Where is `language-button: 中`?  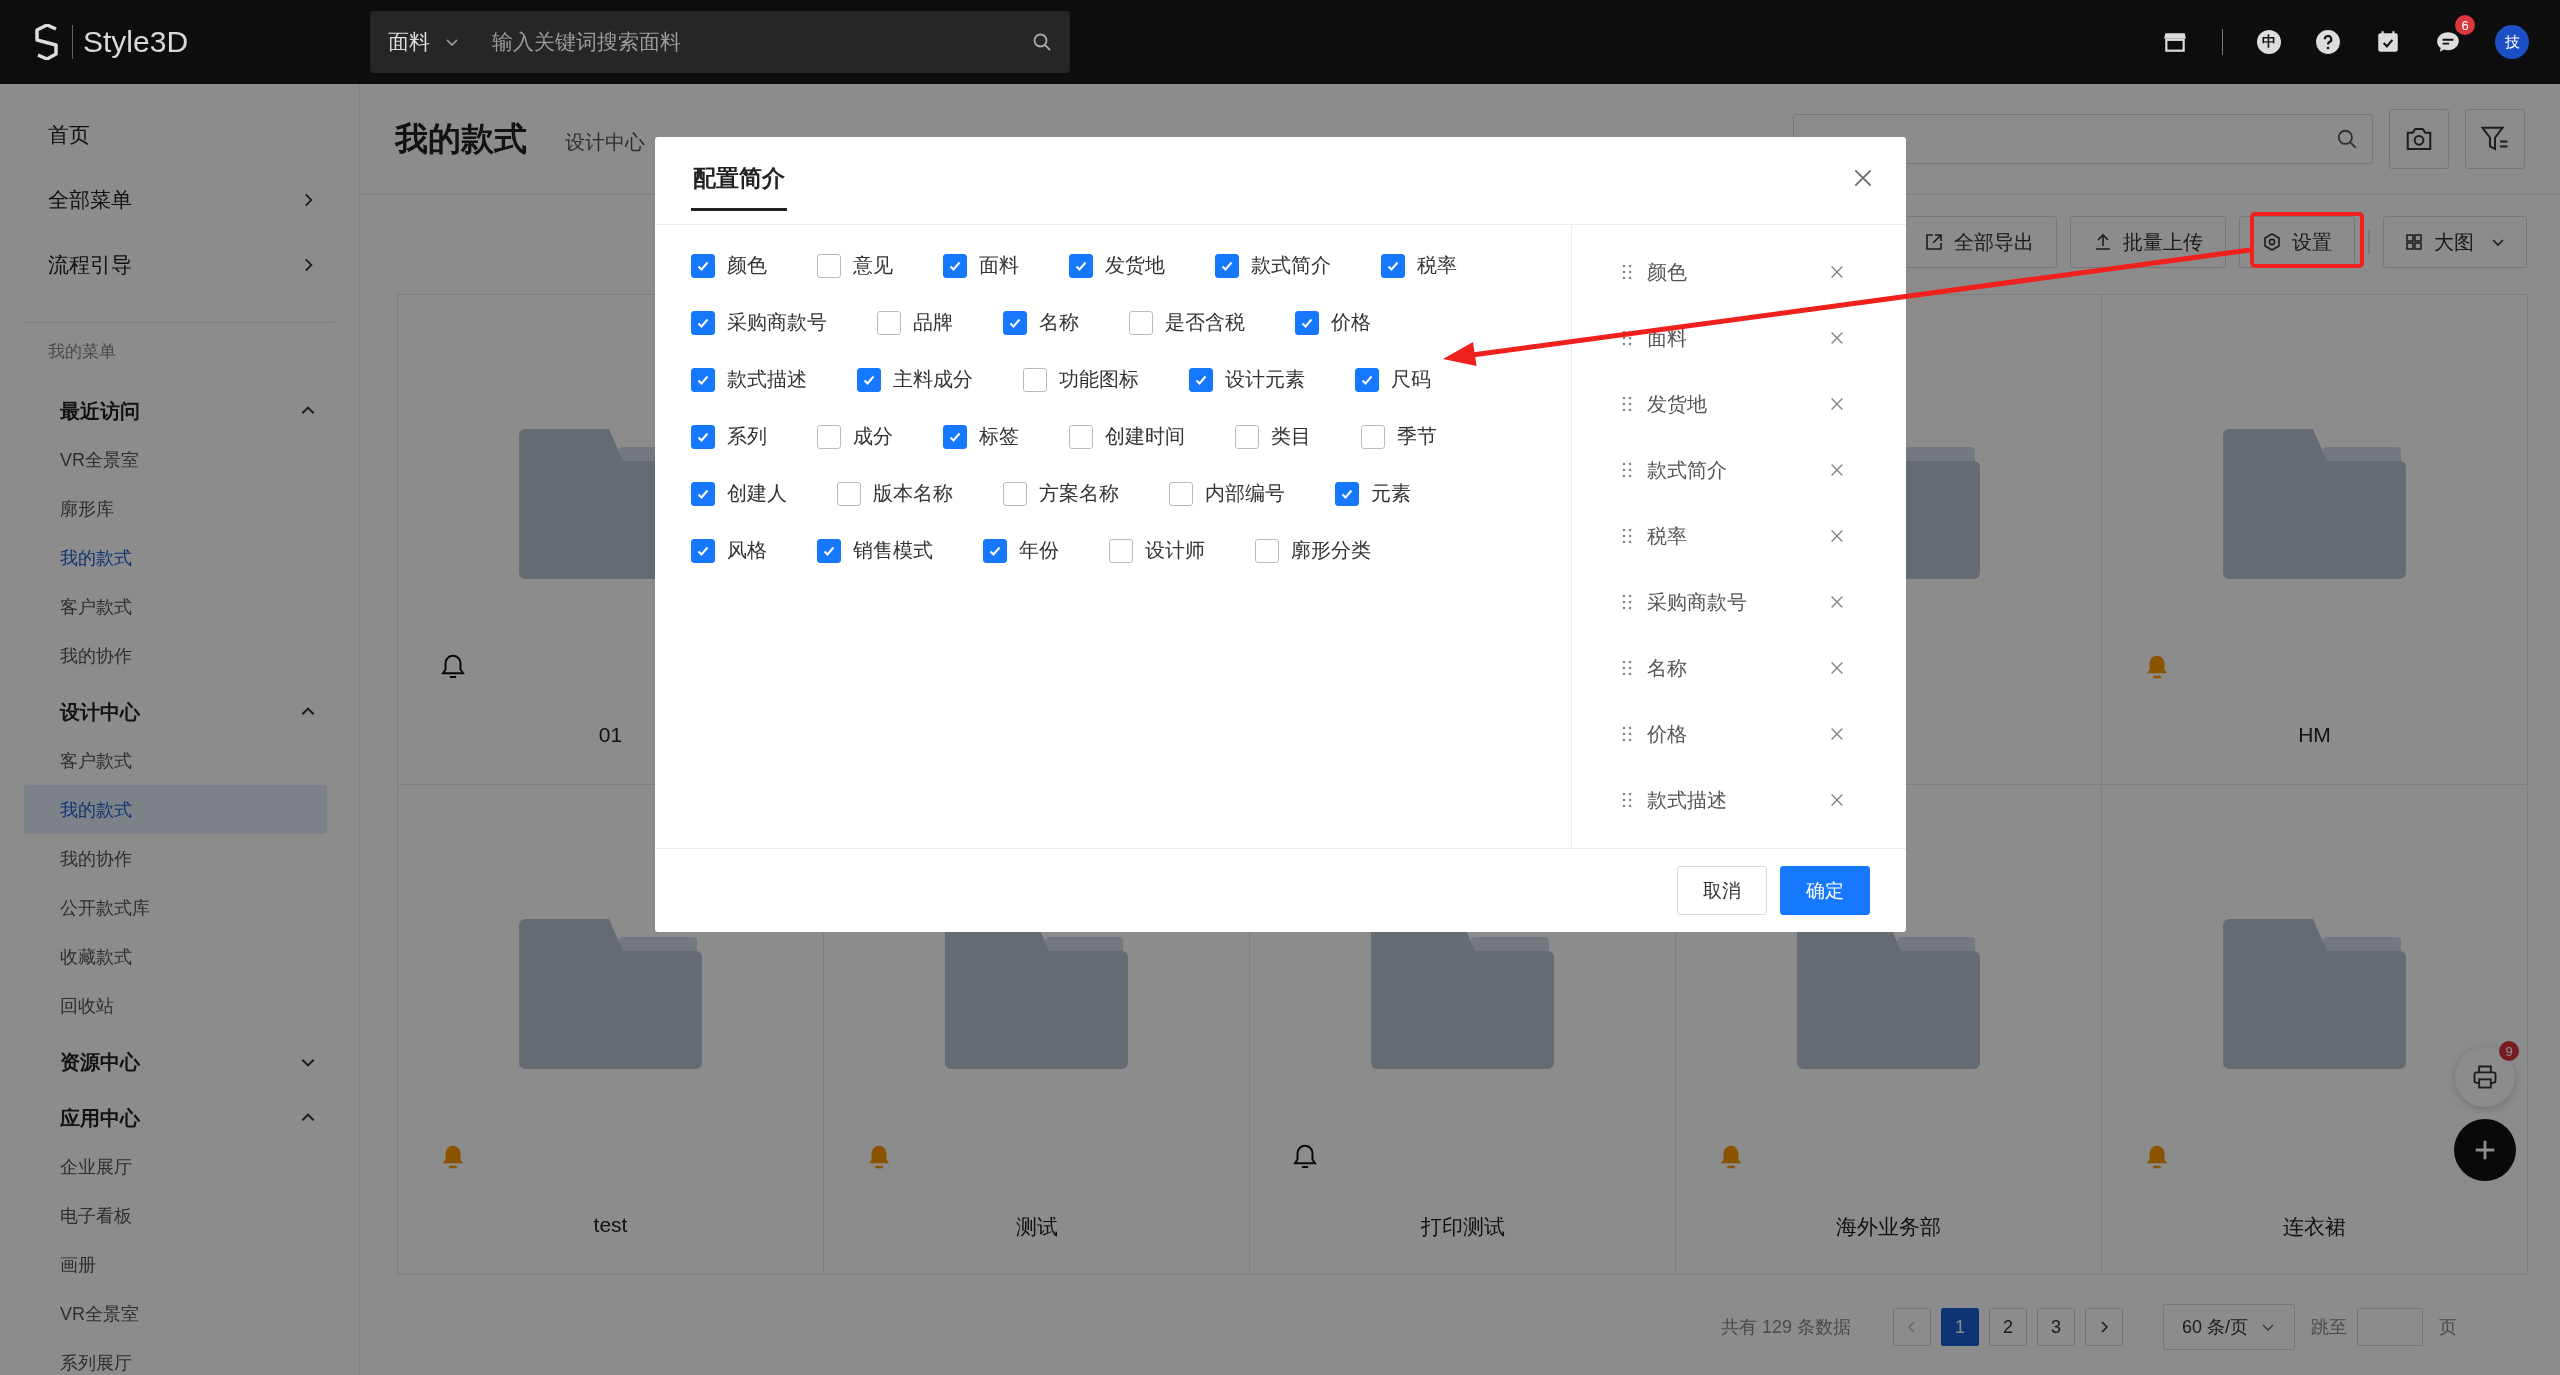
language-button: 中 is located at coordinates (2269, 42).